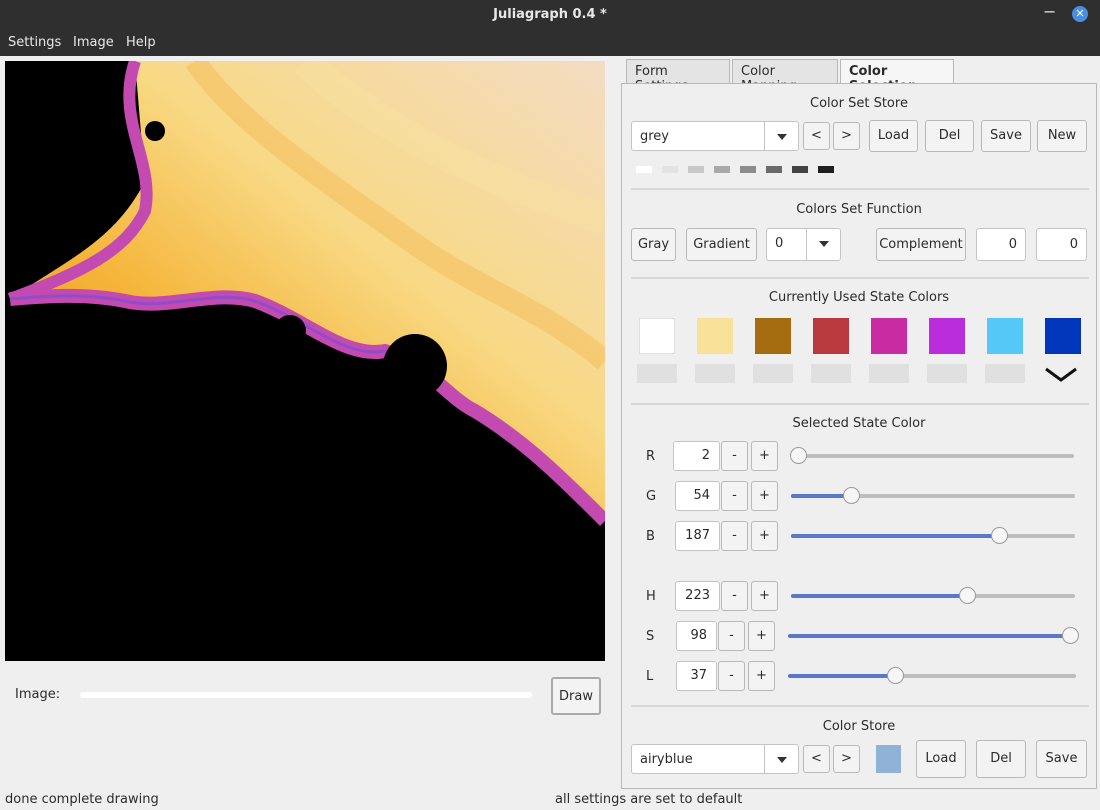  I want to click on tab-color-mapping: Color Mapping, so click(785, 76).